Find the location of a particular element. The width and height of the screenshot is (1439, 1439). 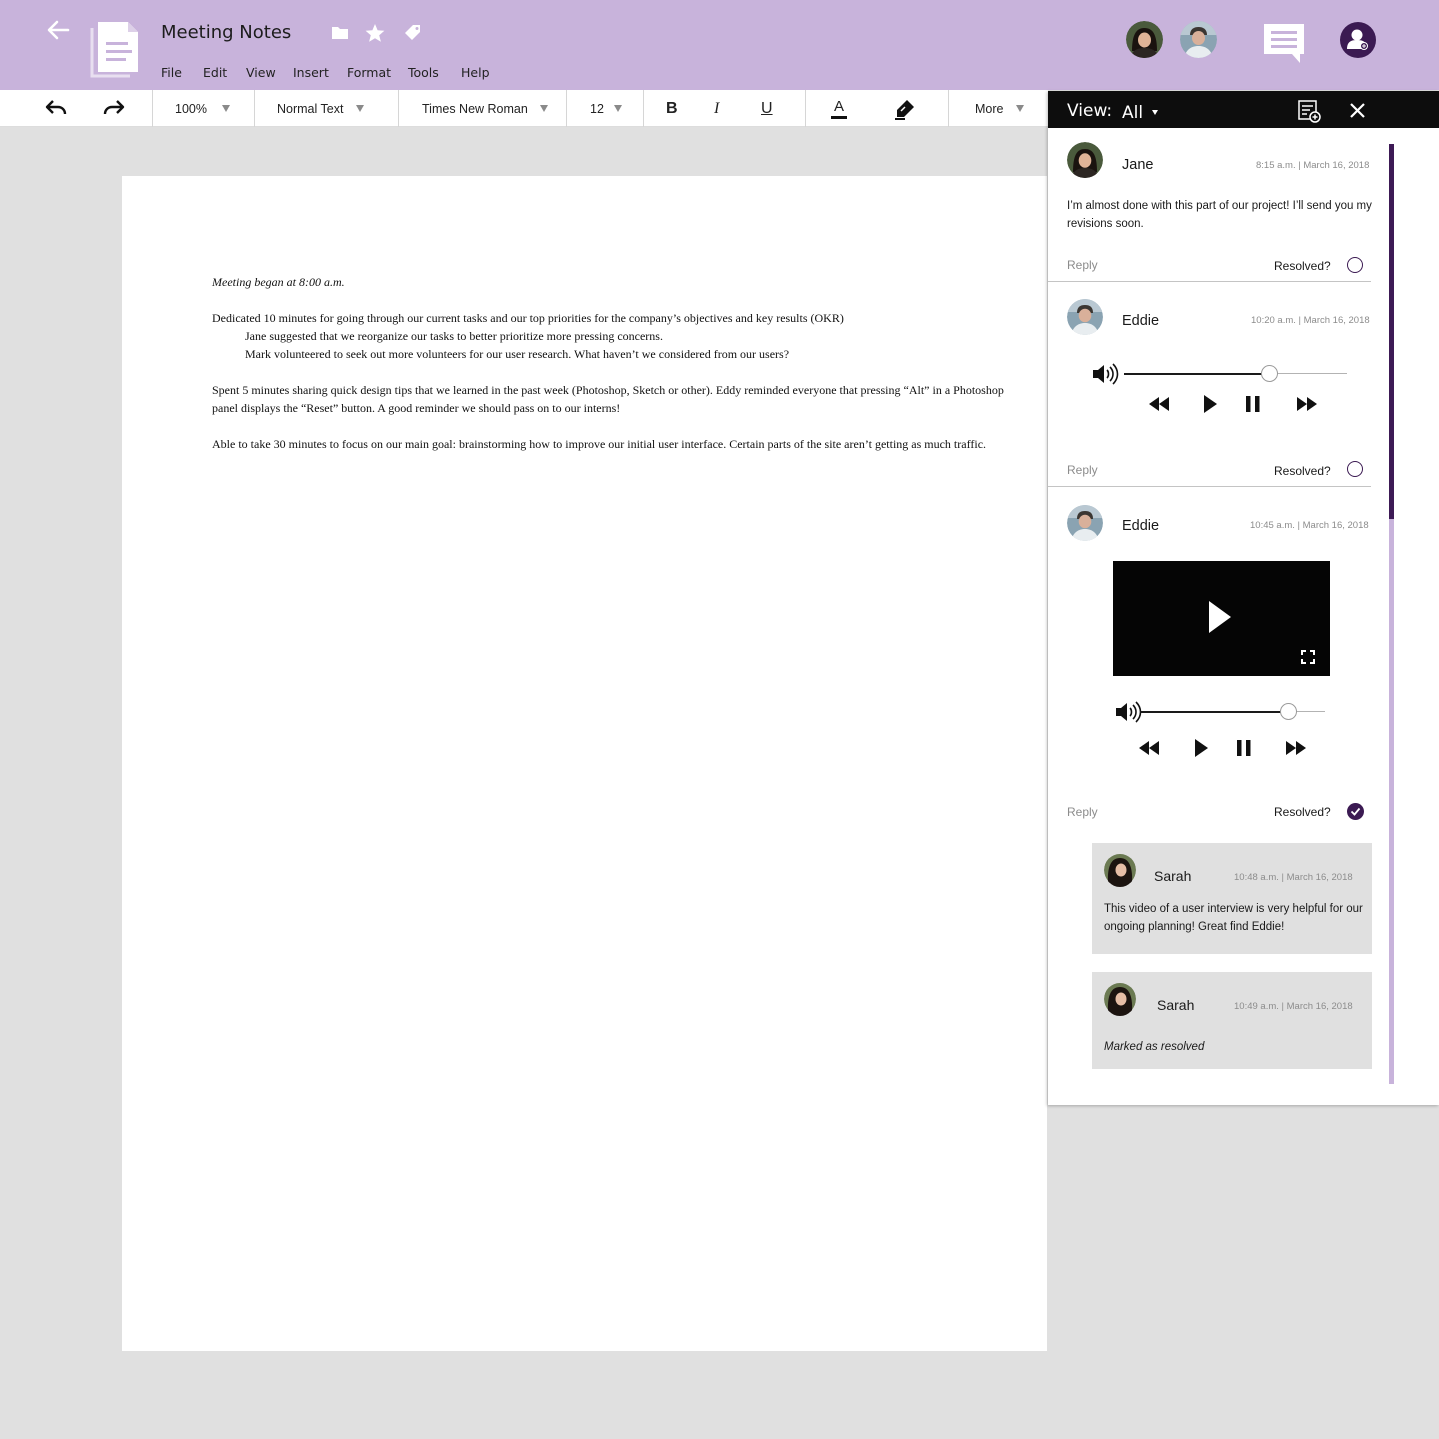

video-slider-handle is located at coordinates (1288, 711).